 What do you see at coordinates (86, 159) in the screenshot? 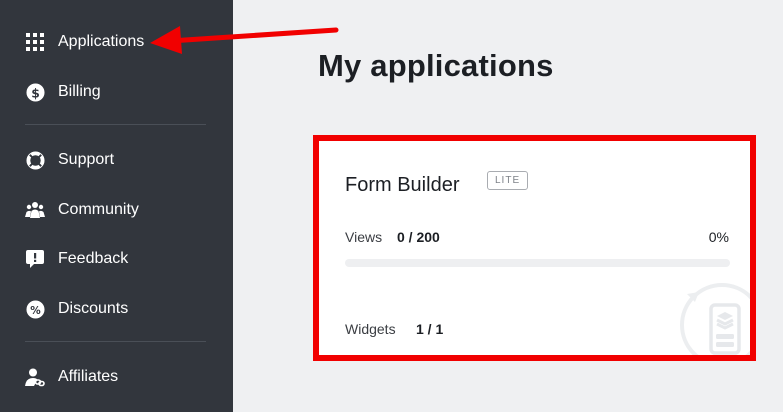
I see `sidebar-item-label: Support` at bounding box center [86, 159].